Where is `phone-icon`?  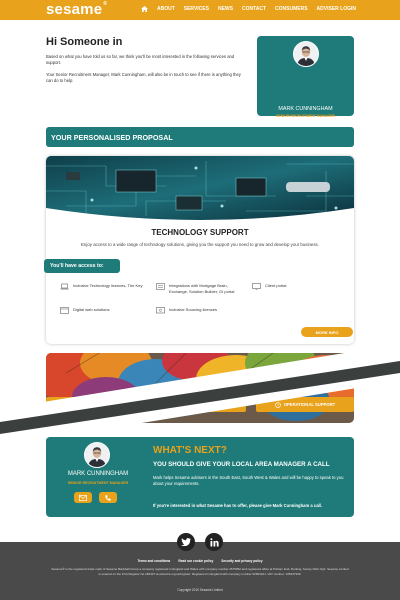
phone-icon is located at coordinates (108, 497).